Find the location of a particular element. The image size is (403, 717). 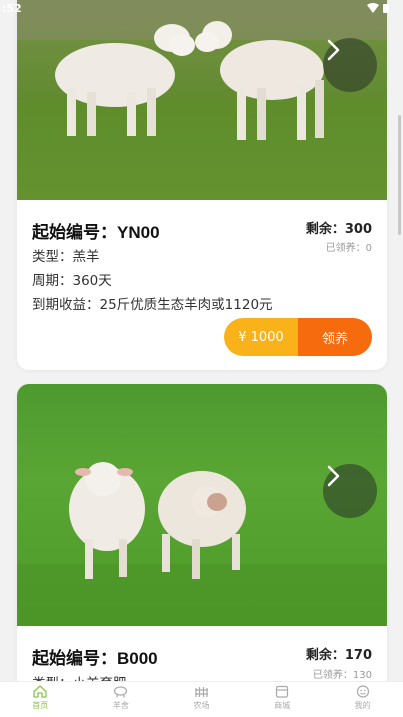

remaining-count: 剩余：300 is located at coordinates (338, 229).